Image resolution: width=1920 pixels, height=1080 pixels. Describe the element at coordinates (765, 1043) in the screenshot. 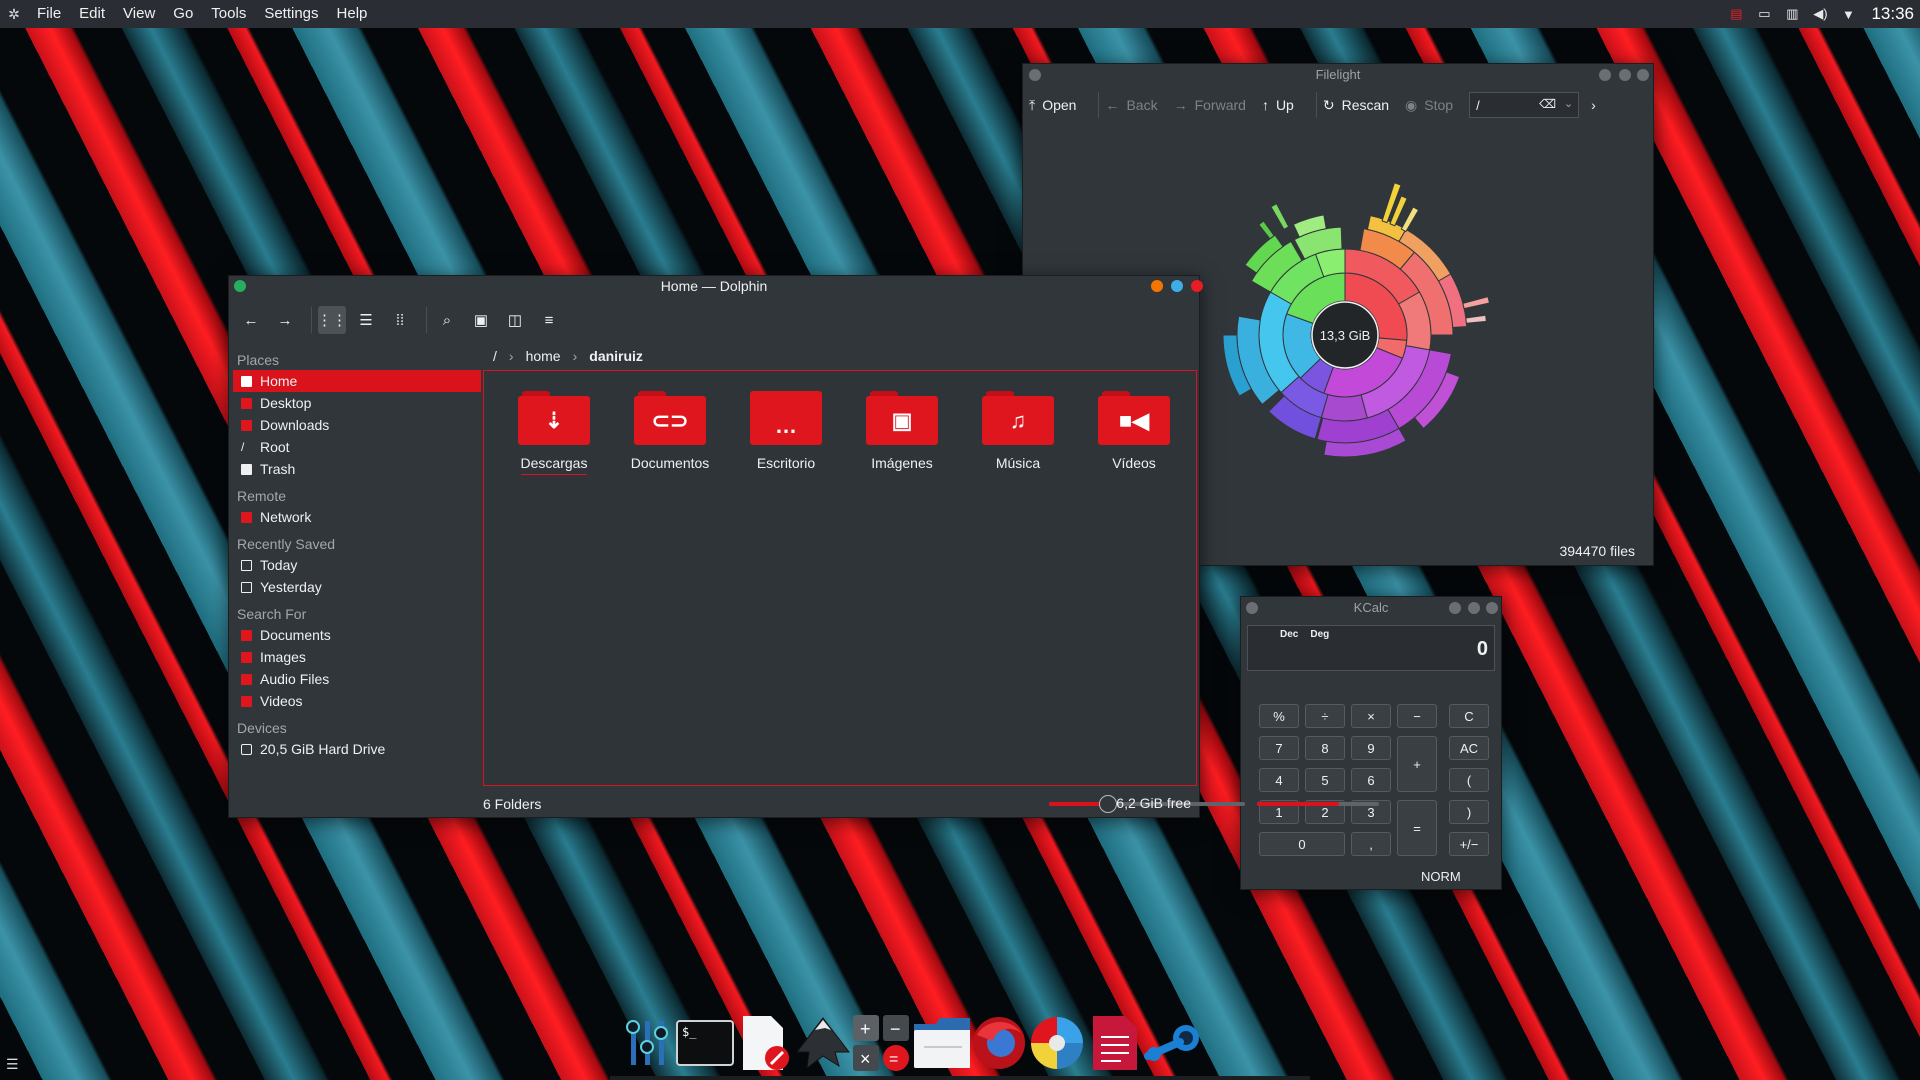

I see `text-editor-icon` at that location.